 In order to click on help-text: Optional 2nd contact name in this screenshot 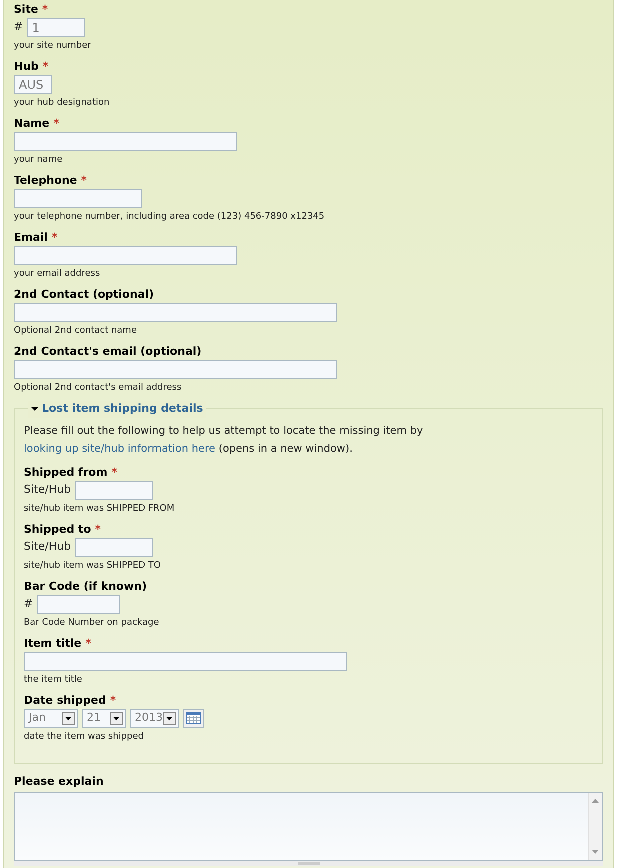, I will do `click(76, 331)`.